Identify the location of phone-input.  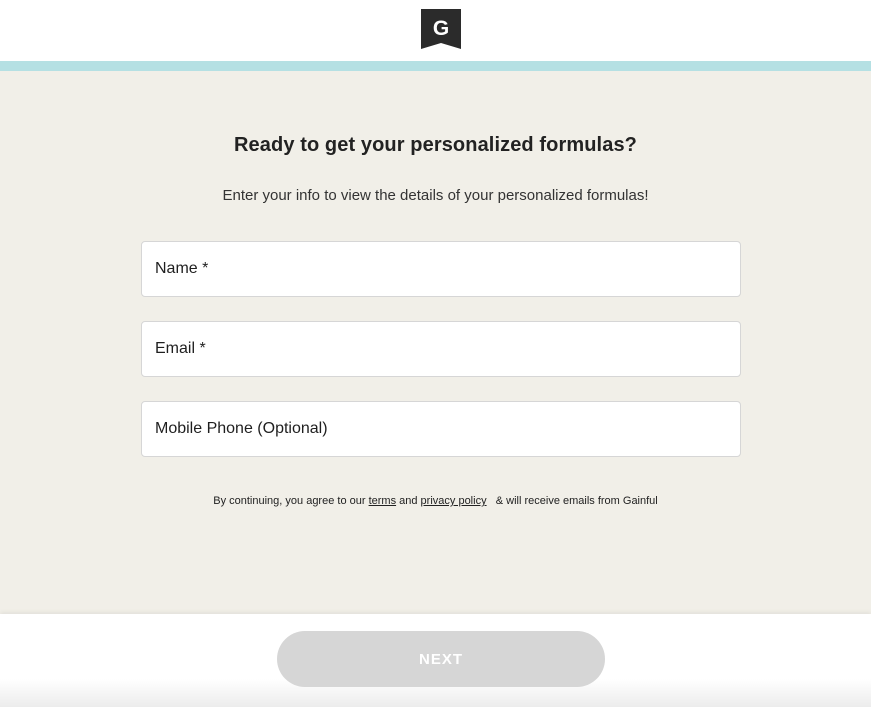
(441, 429).